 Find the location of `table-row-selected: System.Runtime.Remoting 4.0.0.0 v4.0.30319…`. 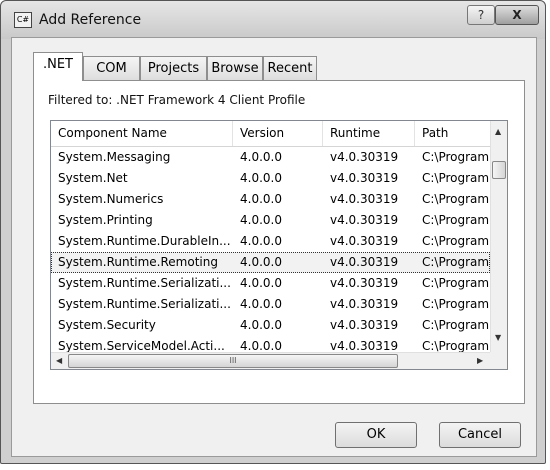

table-row-selected: System.Runtime.Remoting 4.0.0.0 v4.0.30319… is located at coordinates (270, 262).